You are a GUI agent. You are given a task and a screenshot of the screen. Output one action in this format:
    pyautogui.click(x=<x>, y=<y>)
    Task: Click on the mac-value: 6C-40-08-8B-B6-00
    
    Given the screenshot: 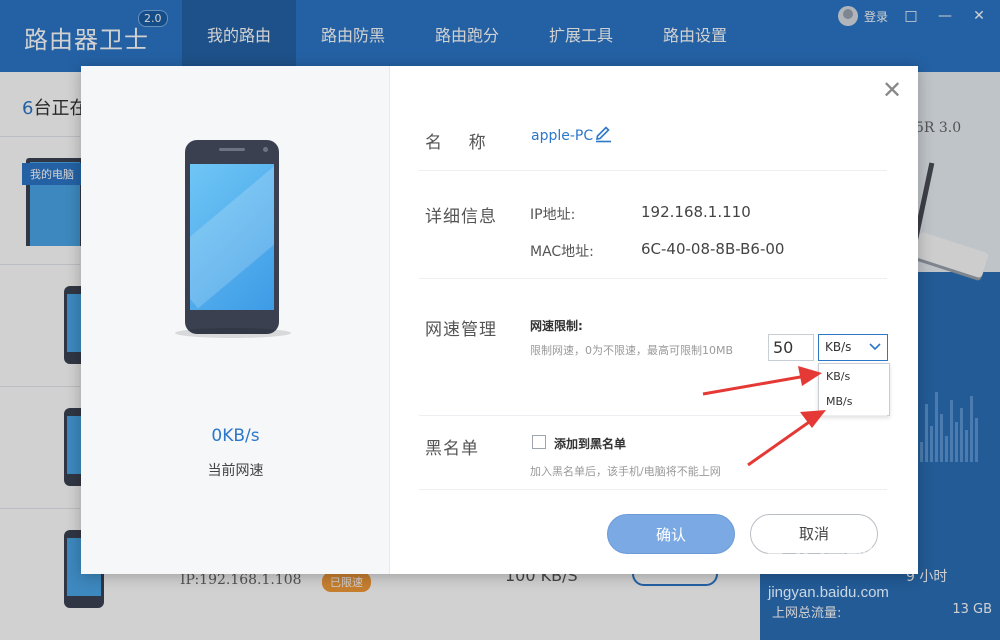 What is the action you would take?
    pyautogui.click(x=713, y=249)
    